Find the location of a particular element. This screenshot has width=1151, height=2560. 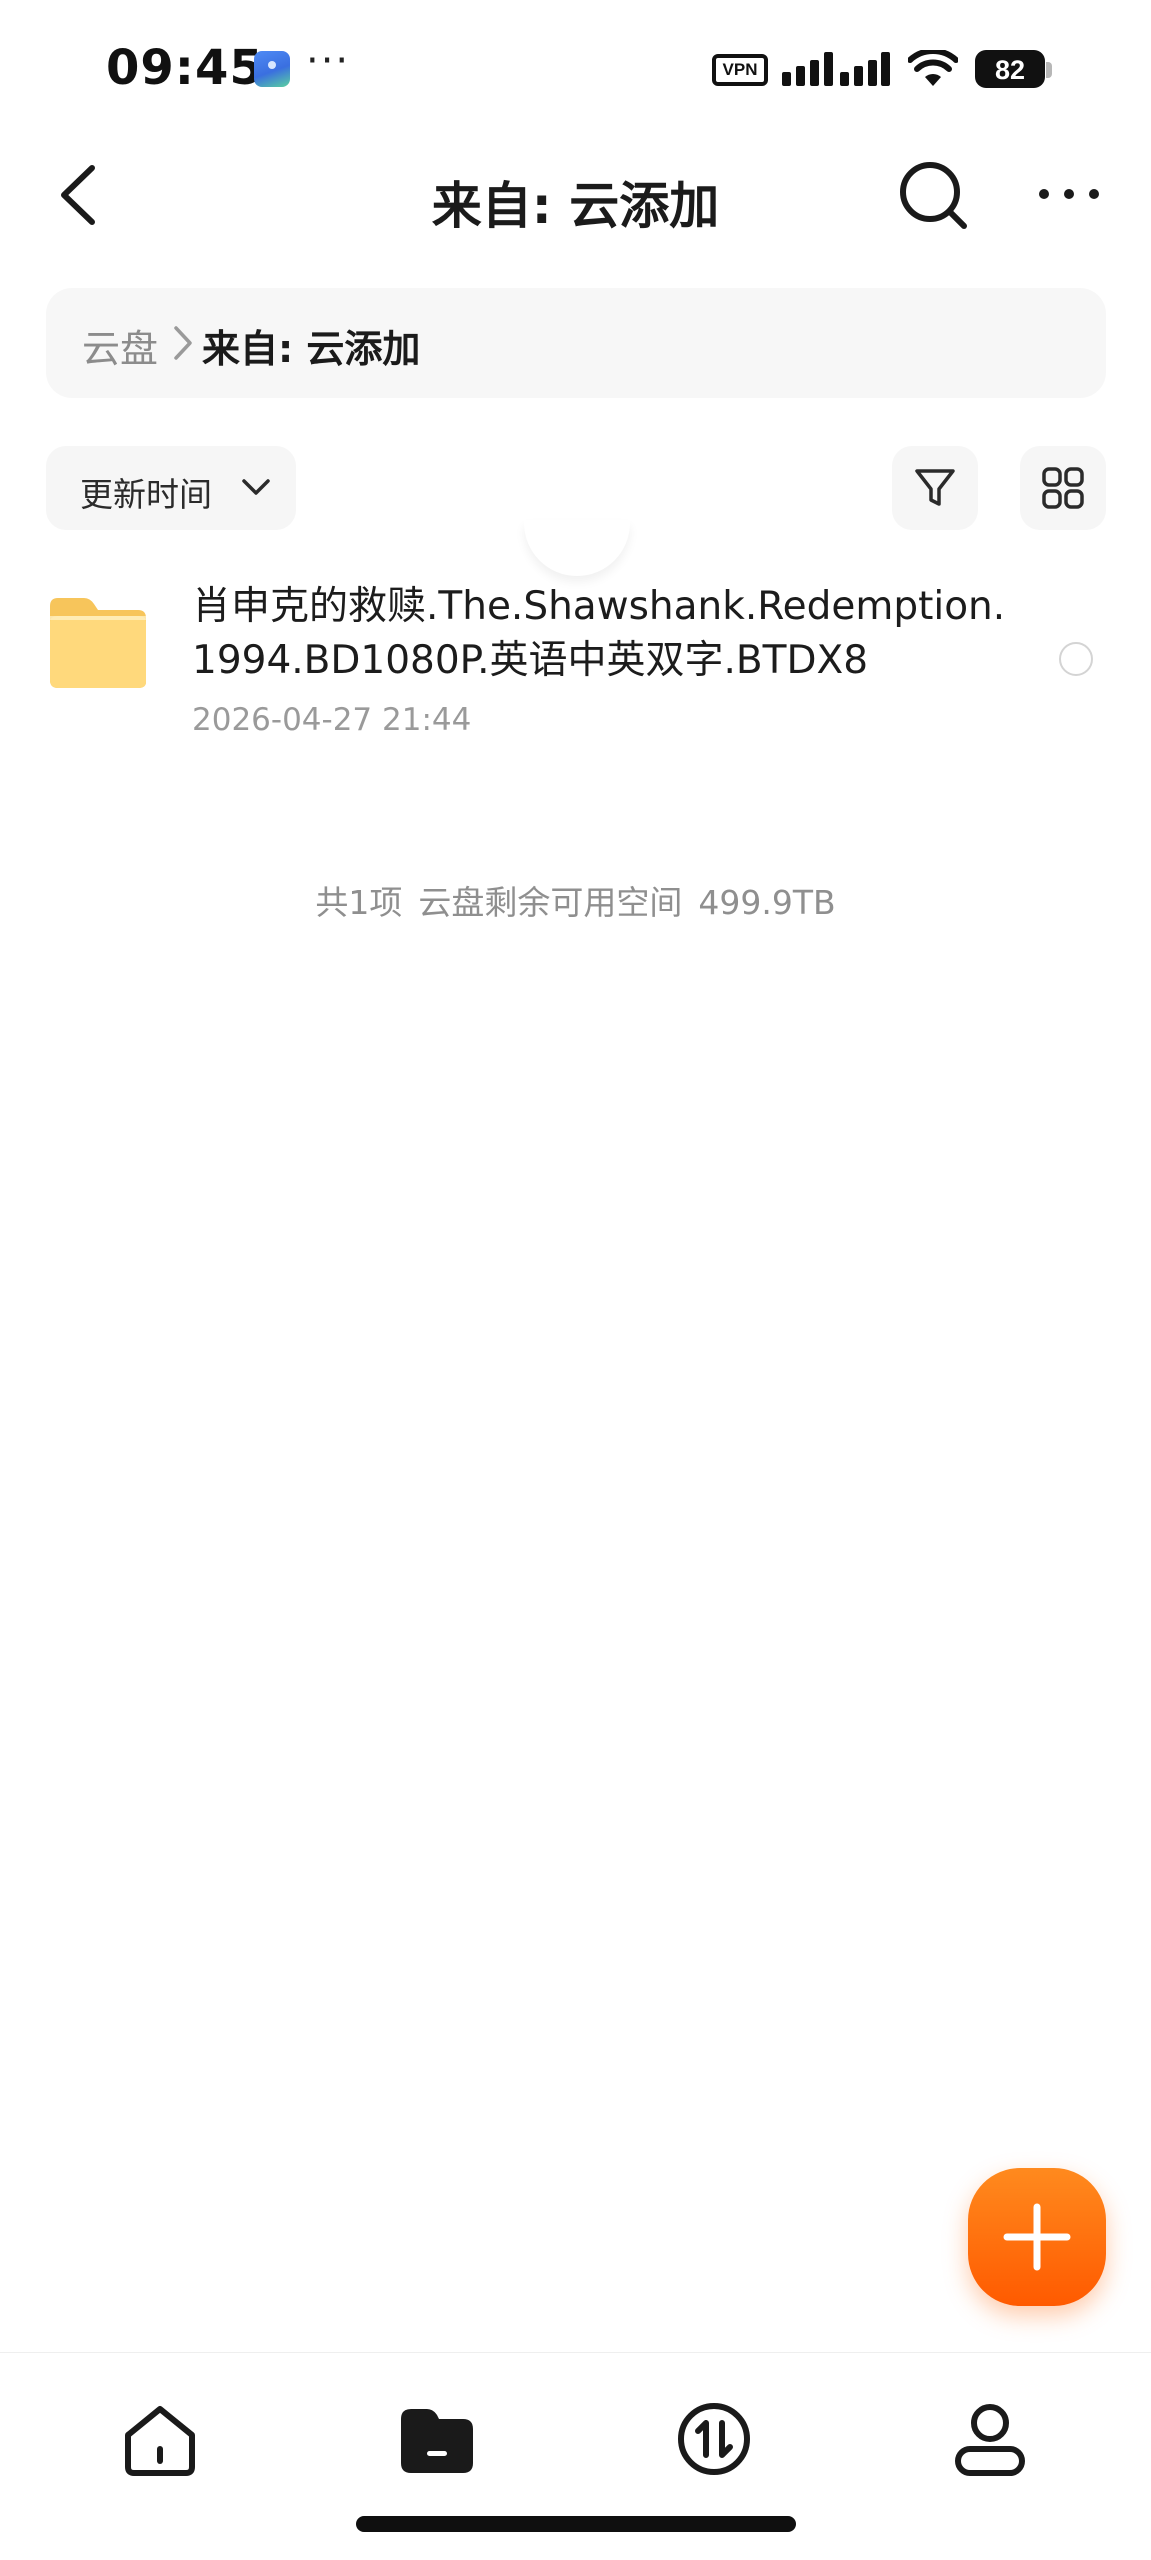

home-icon is located at coordinates (160, 2439).